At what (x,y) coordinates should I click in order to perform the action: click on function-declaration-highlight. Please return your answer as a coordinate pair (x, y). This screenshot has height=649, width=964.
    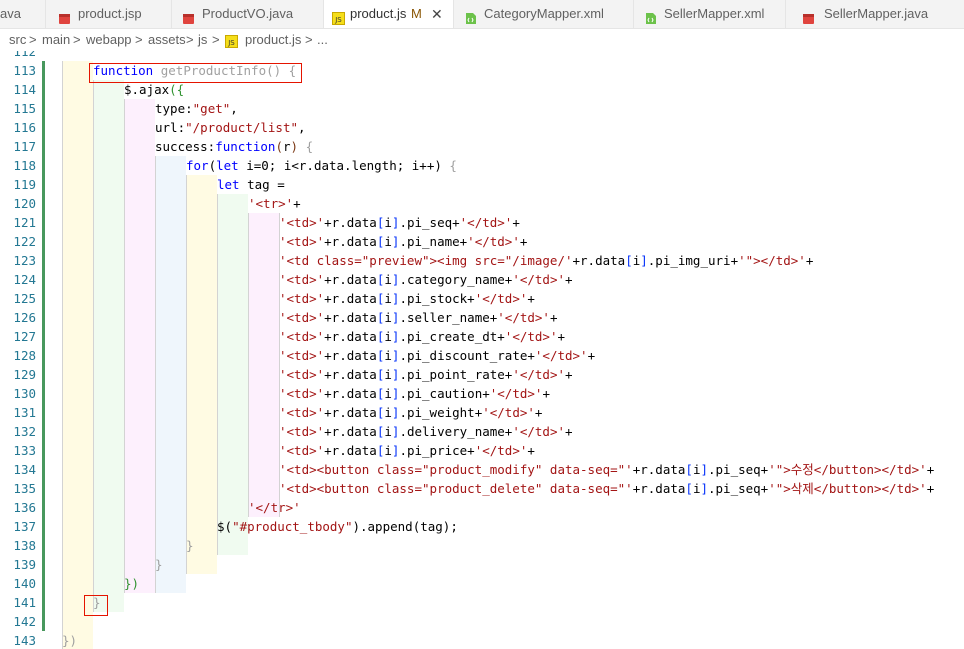
    Looking at the image, I should click on (195, 73).